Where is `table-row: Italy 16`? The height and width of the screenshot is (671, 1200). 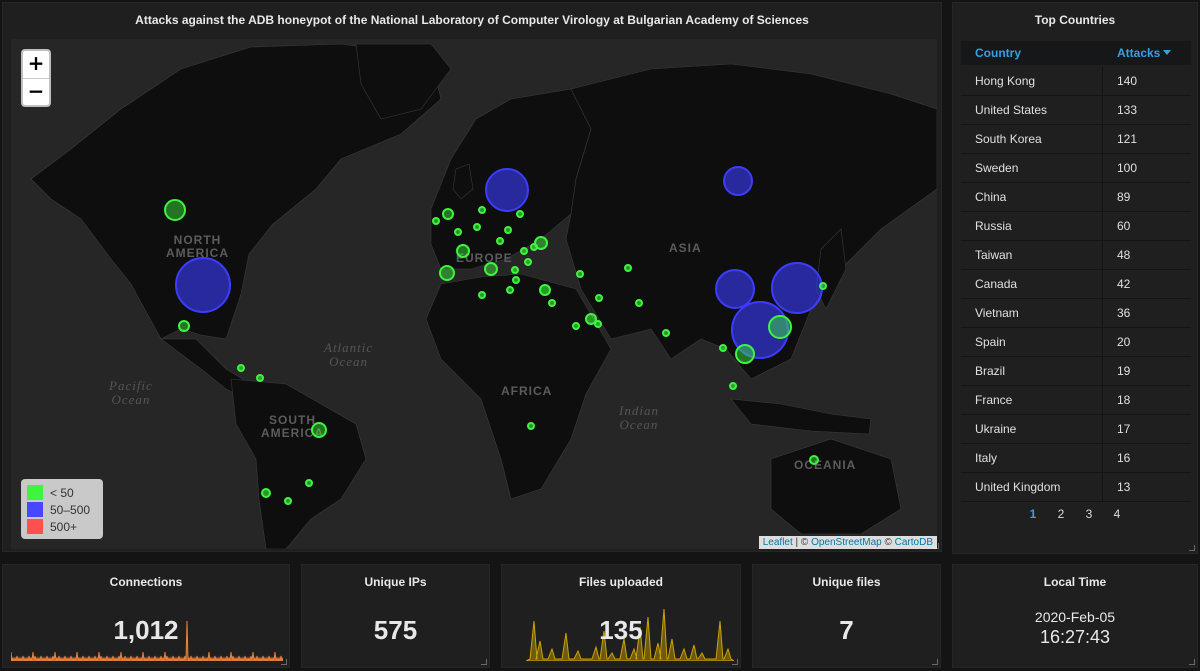 table-row: Italy 16 is located at coordinates (1076, 458).